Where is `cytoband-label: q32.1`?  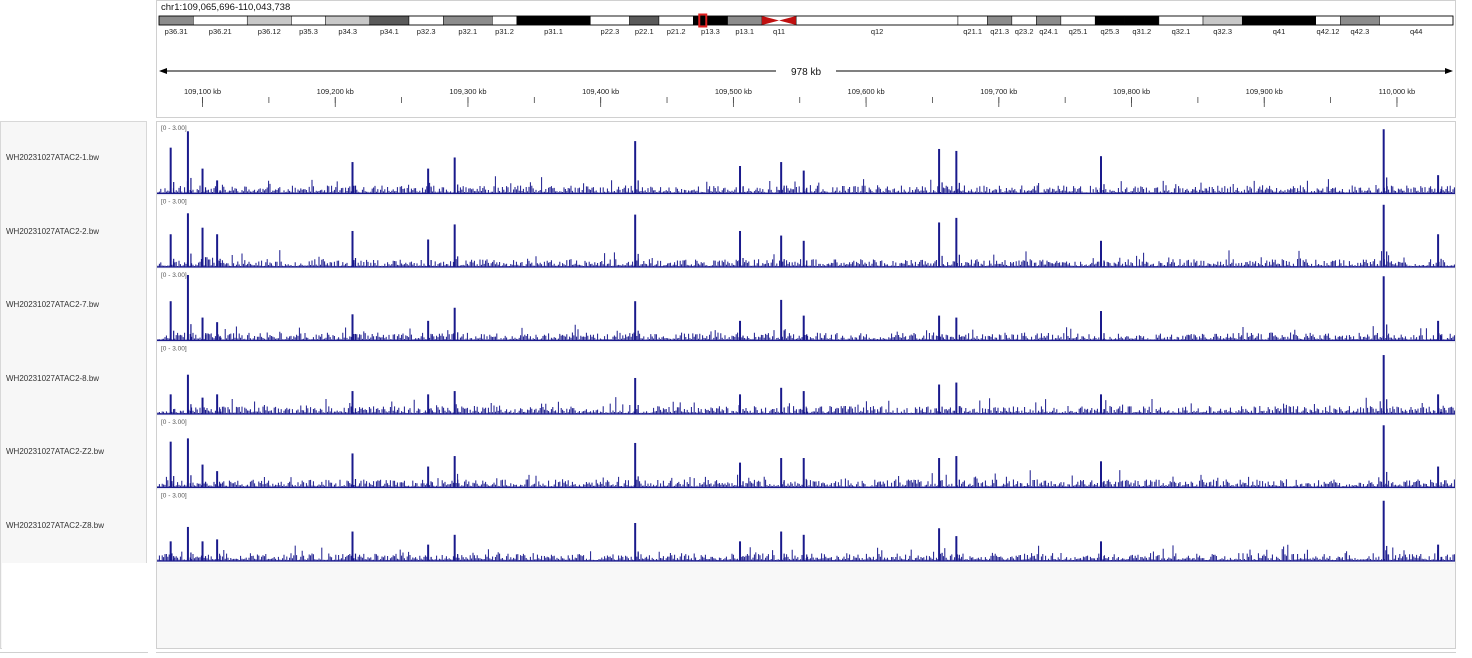 cytoband-label: q32.1 is located at coordinates (1181, 31).